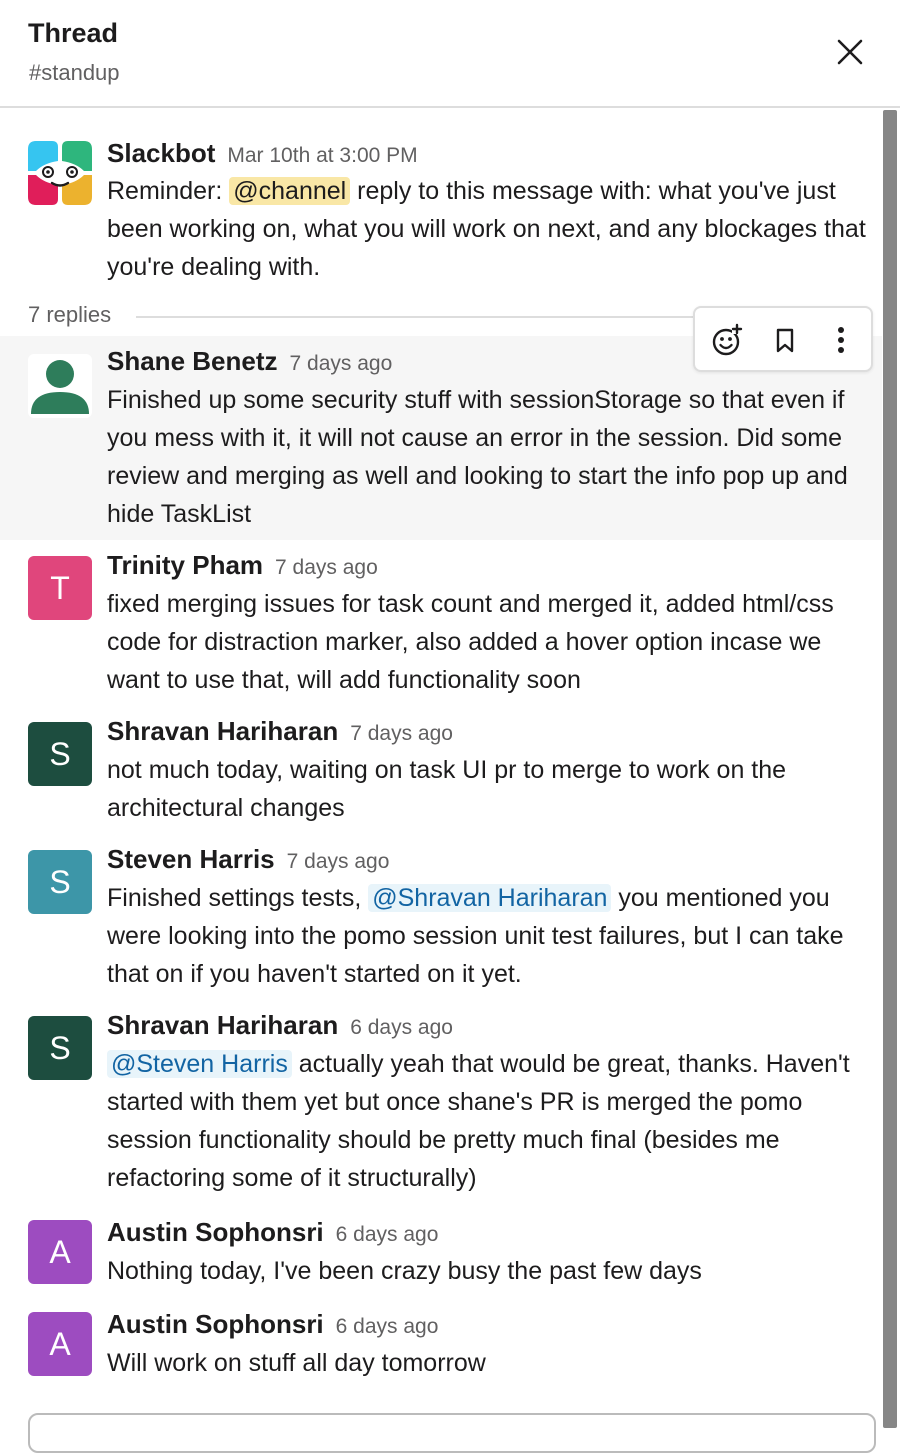  What do you see at coordinates (290, 191) in the screenshot?
I see `channel-mention: @channel` at bounding box center [290, 191].